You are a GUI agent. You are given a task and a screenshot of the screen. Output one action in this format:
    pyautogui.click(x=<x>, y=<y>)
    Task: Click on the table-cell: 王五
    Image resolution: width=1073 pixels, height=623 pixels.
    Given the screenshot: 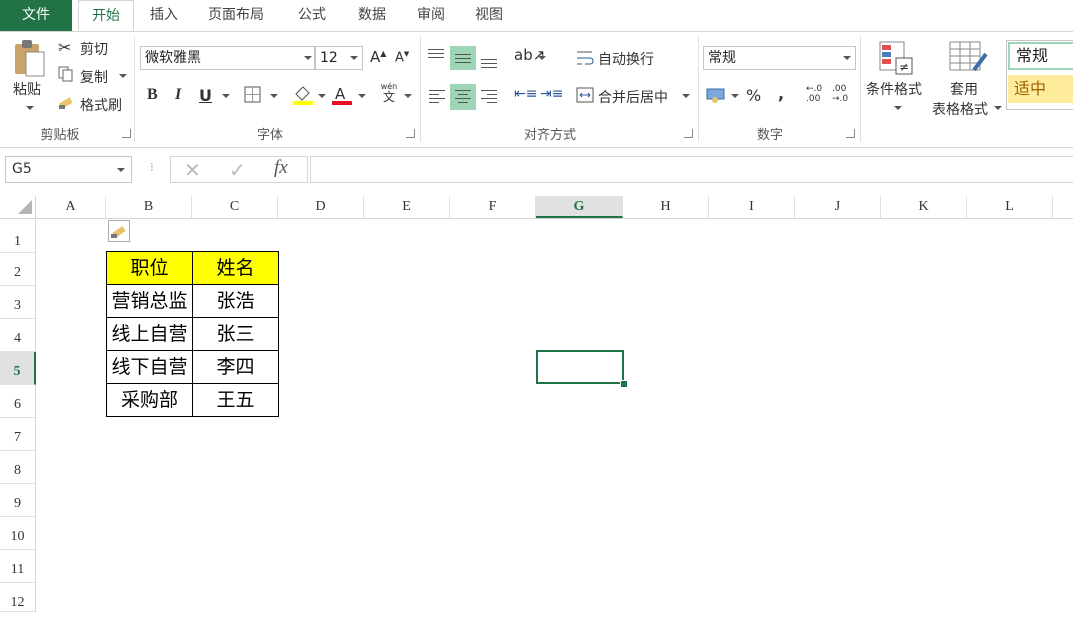 What is the action you would take?
    pyautogui.click(x=235, y=400)
    